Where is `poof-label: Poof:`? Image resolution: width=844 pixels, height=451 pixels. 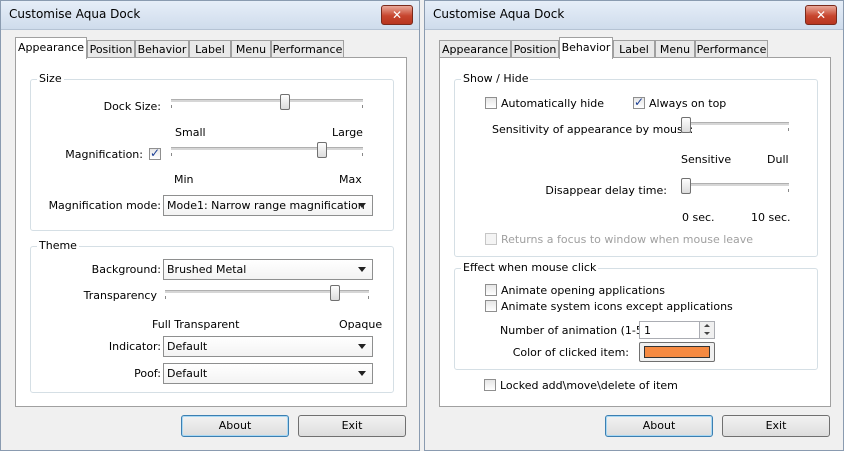
poof-label: Poof: is located at coordinates (147, 373).